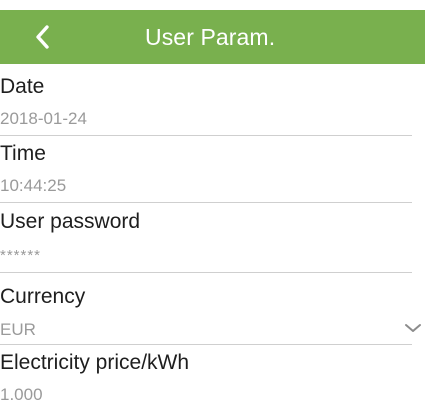  Describe the element at coordinates (43, 119) in the screenshot. I see `date-value: 2018-01-24` at that location.